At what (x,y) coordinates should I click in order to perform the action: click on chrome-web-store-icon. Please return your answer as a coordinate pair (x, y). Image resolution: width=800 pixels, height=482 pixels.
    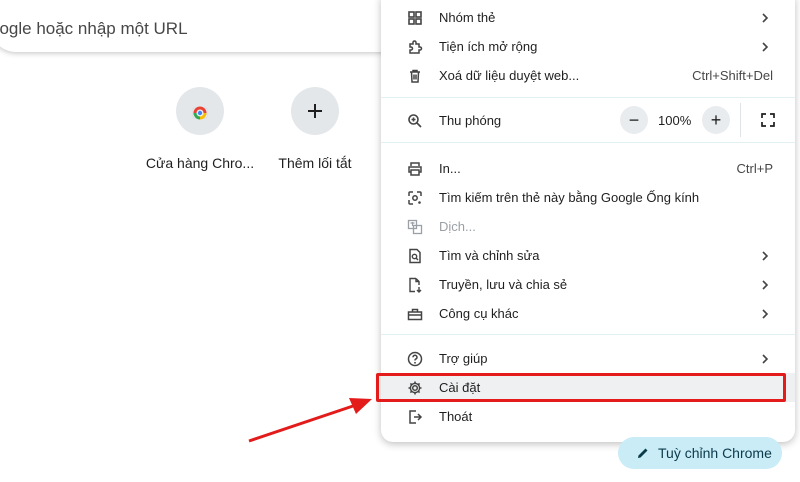
    Looking at the image, I should click on (200, 113).